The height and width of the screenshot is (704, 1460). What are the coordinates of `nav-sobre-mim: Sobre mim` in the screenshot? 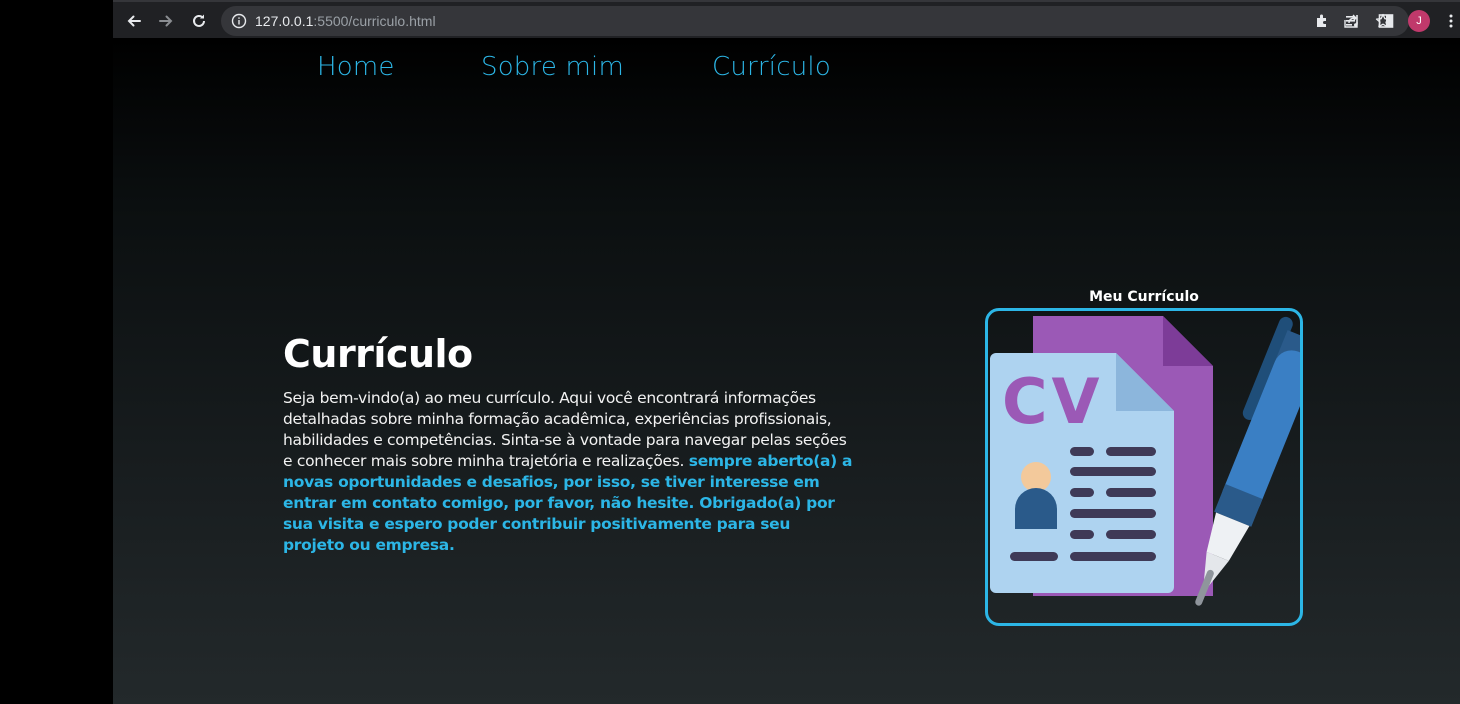 It's located at (552, 67).